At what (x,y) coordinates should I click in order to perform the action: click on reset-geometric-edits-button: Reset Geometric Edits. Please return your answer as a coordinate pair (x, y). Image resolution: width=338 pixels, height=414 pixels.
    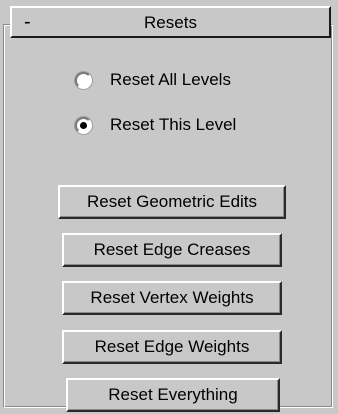
    Looking at the image, I should click on (172, 202).